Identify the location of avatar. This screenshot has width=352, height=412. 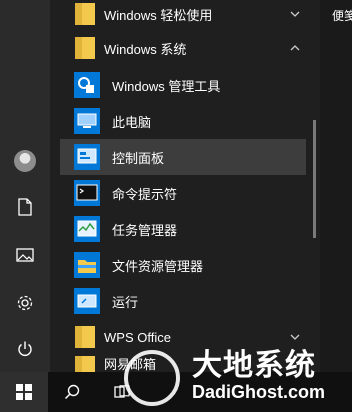
(25, 161).